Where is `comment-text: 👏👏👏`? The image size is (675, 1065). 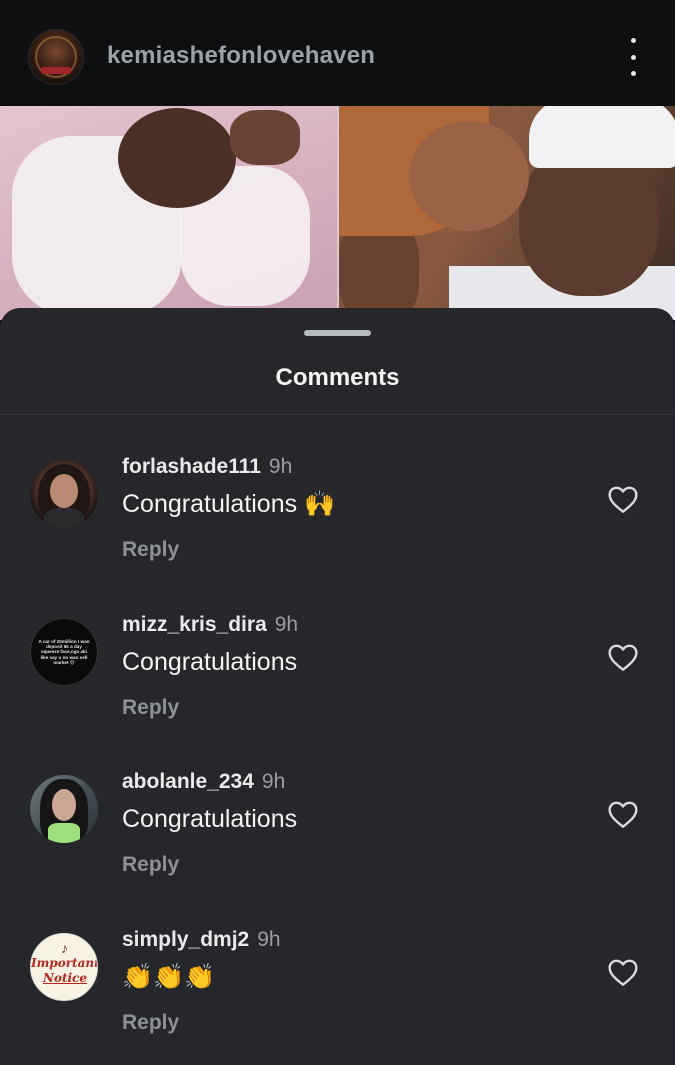 comment-text: 👏👏👏 is located at coordinates (169, 977).